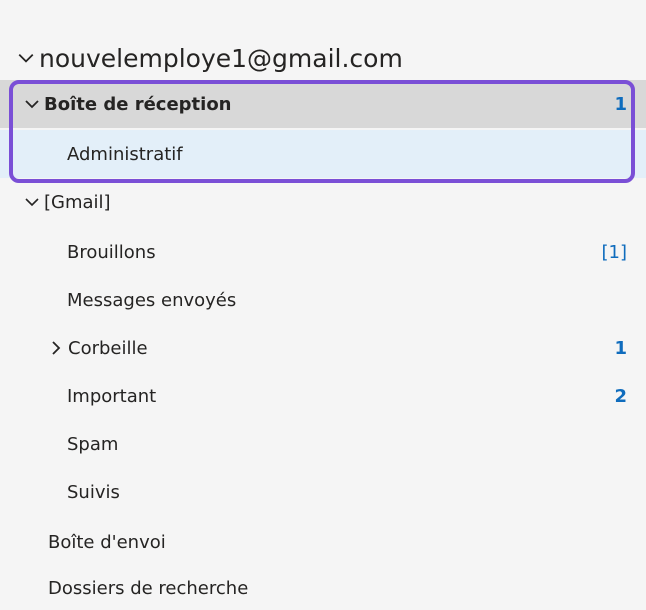 The height and width of the screenshot is (610, 646). What do you see at coordinates (323, 348) in the screenshot?
I see `folder-corbeille: Corbeille 1` at bounding box center [323, 348].